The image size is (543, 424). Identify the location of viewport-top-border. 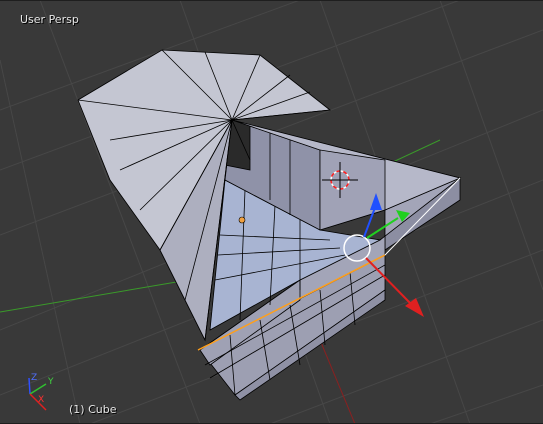
(271, 0).